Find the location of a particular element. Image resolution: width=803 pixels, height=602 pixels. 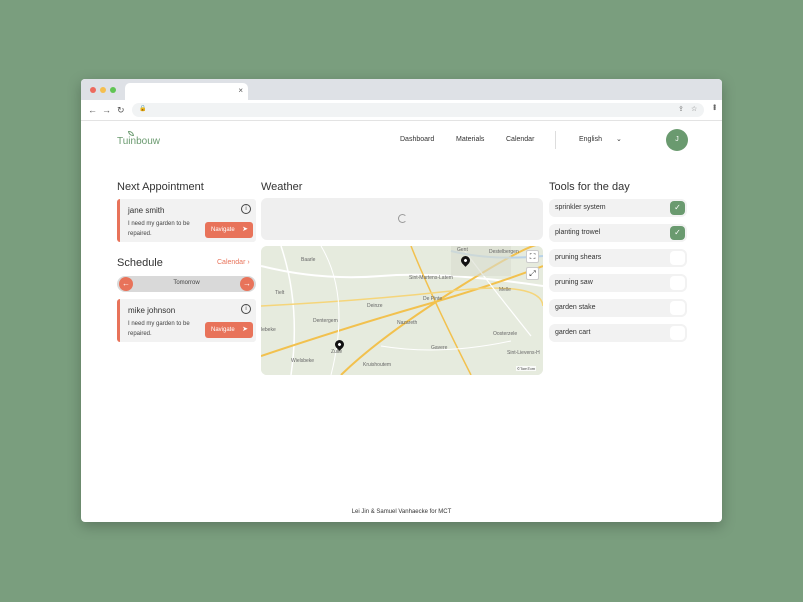

tool-label: planting trowel is located at coordinates (578, 232).